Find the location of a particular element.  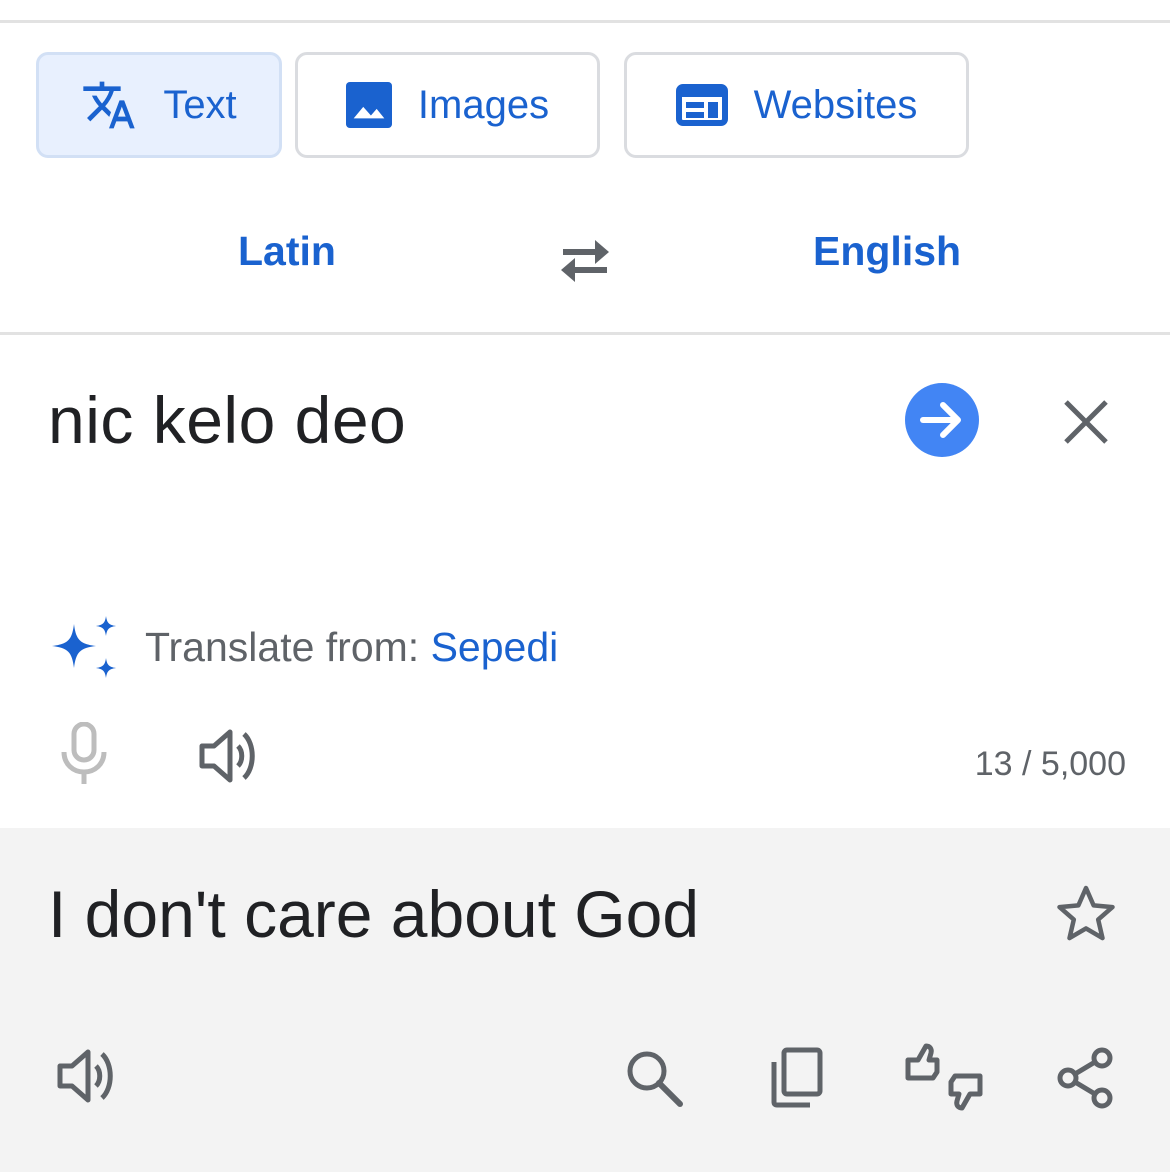

target-language-selector: English is located at coordinates (887, 251).